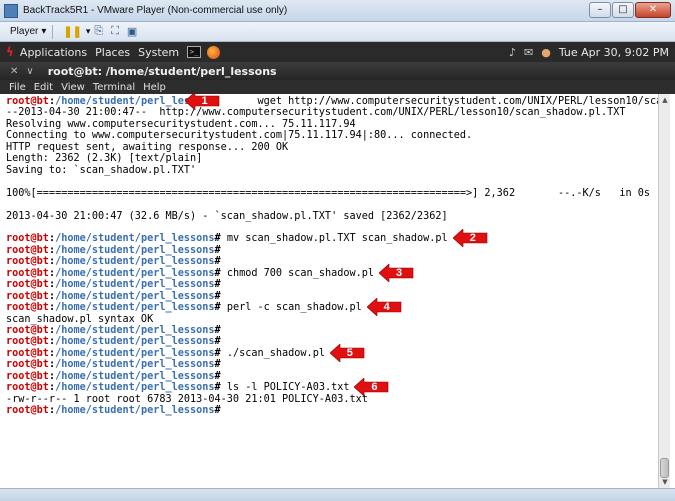 This screenshot has height=501, width=675. I want to click on pause-icon: ❚❚, so click(72, 31).